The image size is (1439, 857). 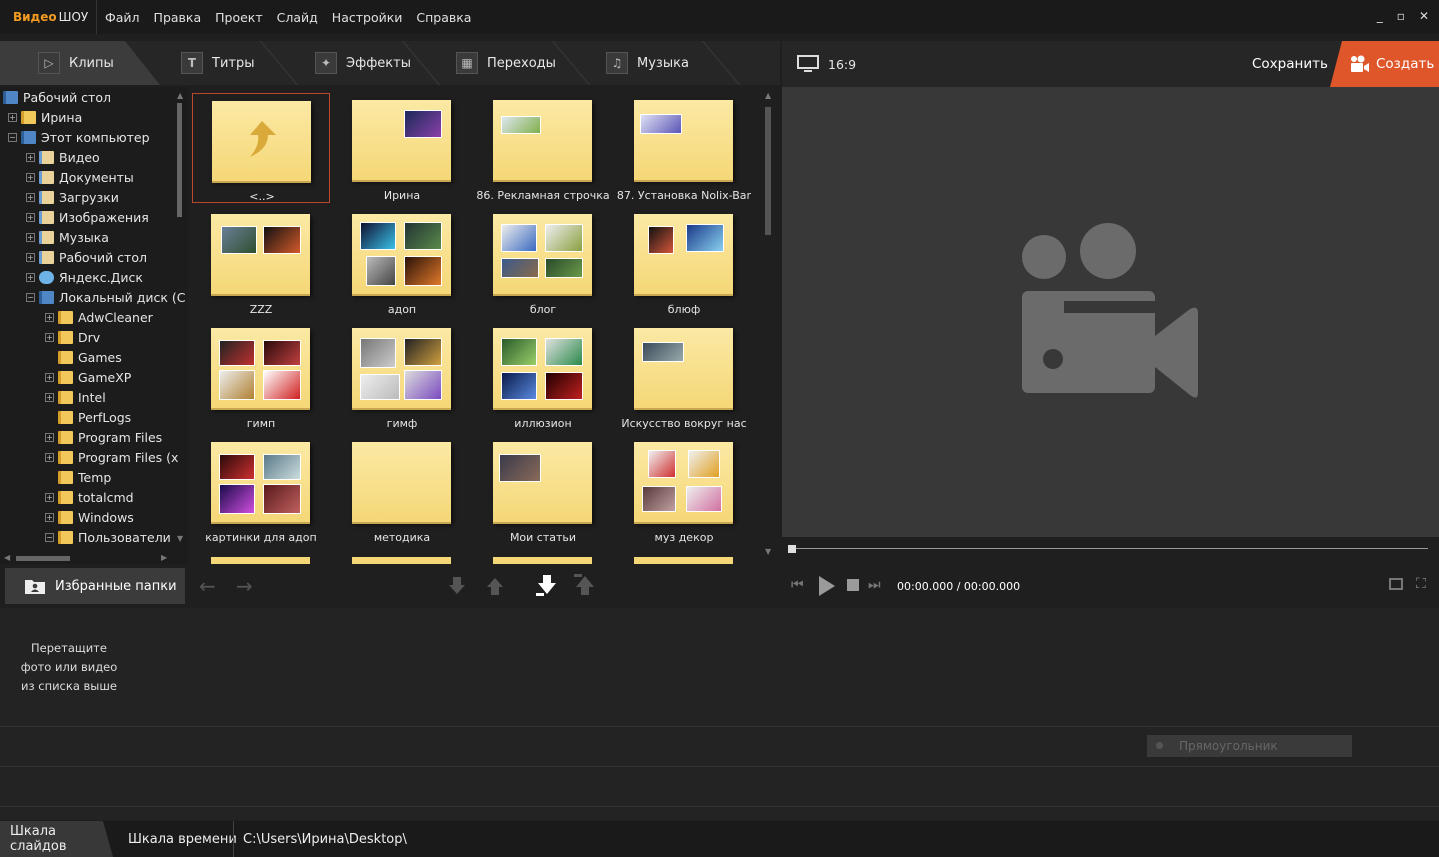 What do you see at coordinates (182, 839) in the screenshot?
I see `tab-time-scale: Шкала времени` at bounding box center [182, 839].